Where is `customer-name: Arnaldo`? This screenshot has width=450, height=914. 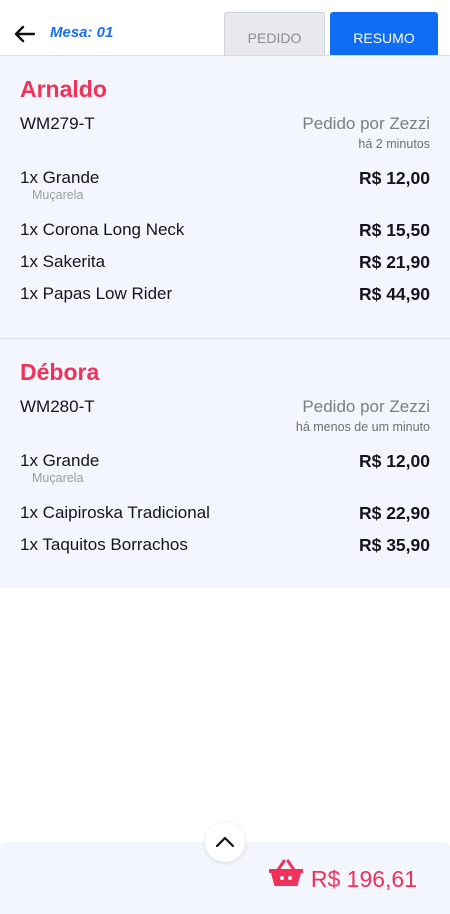 customer-name: Arnaldo is located at coordinates (63, 89).